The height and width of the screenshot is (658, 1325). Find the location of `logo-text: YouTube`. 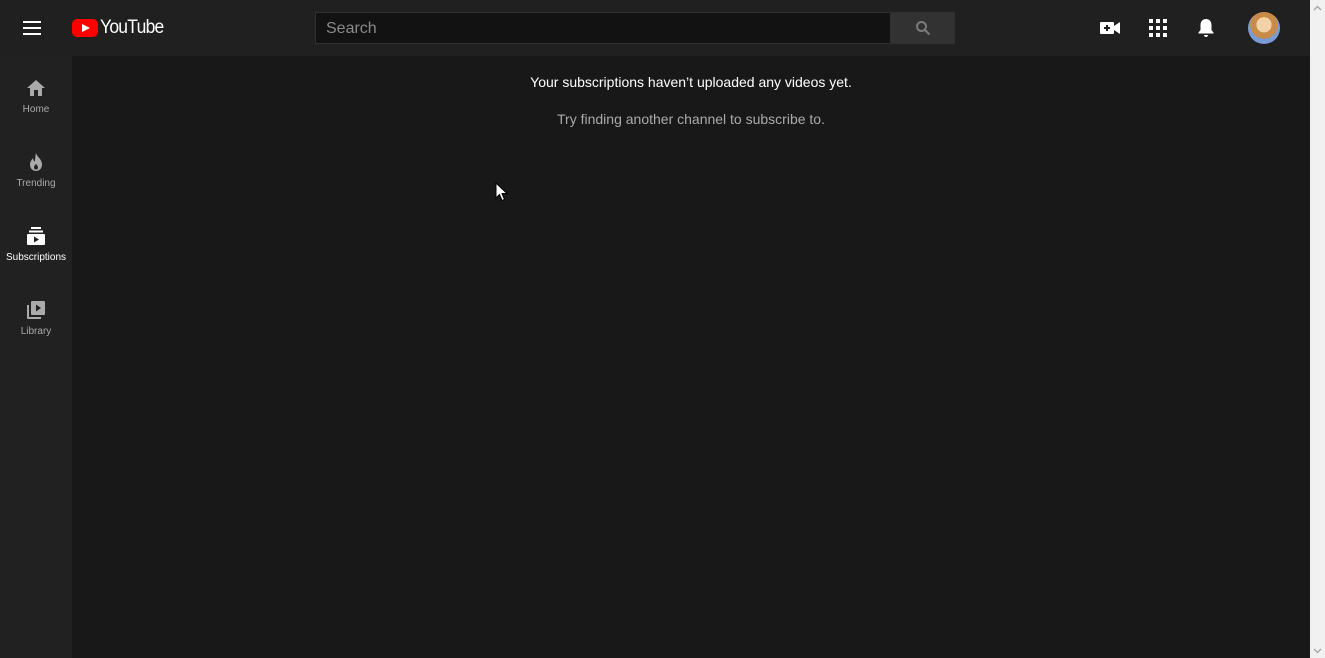

logo-text: YouTube is located at coordinates (132, 27).